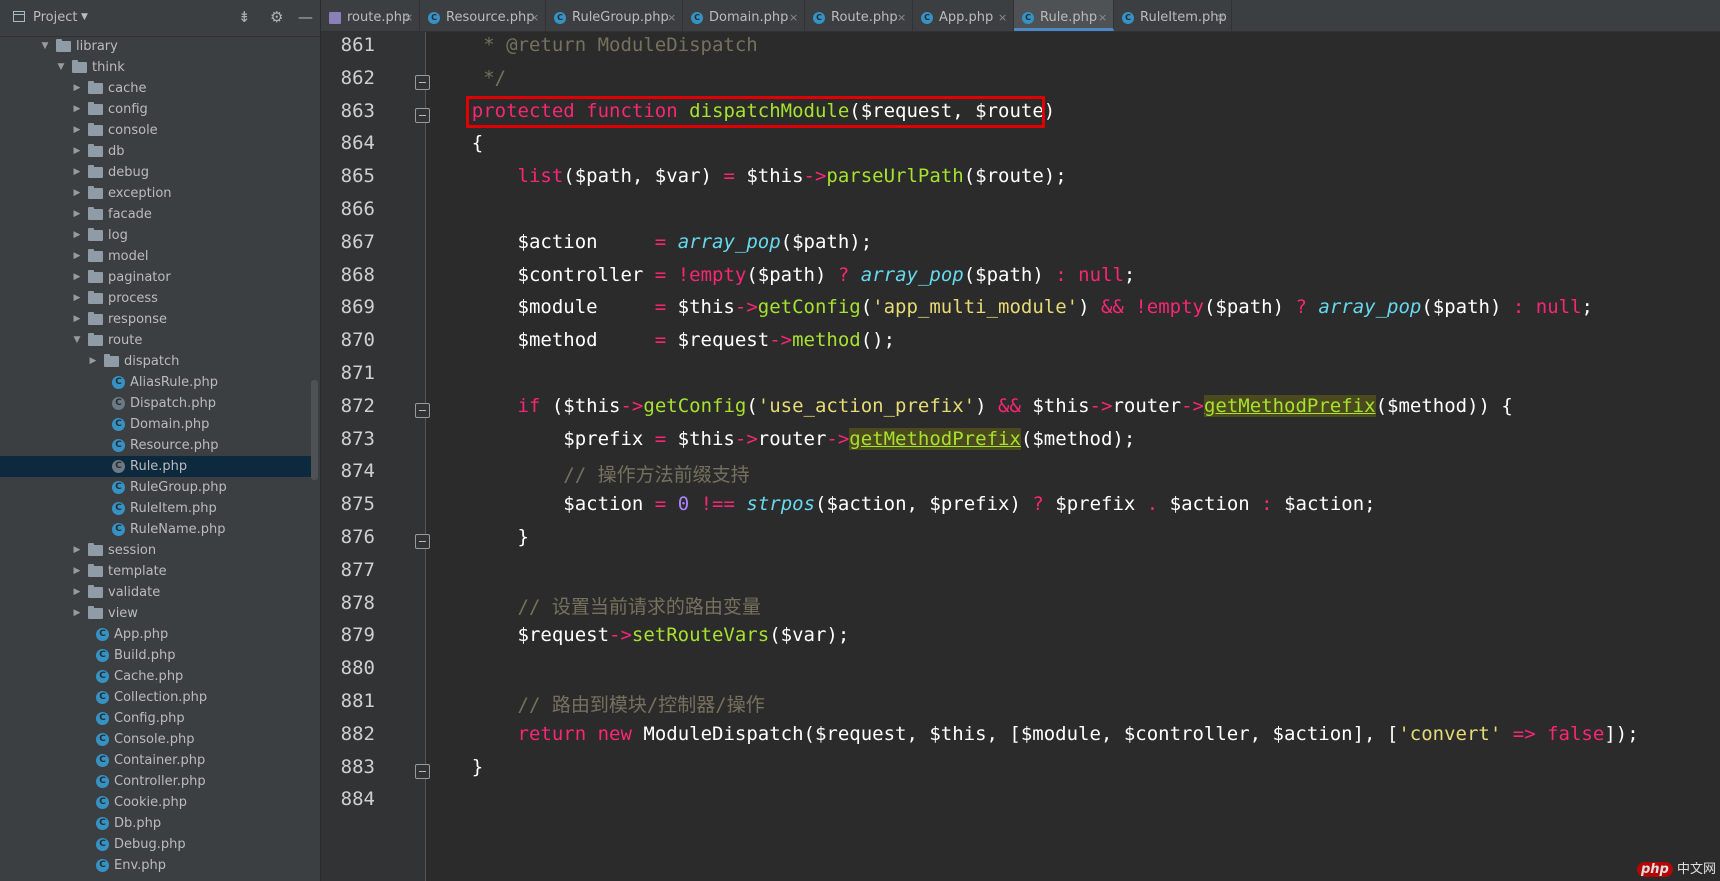  I want to click on tree-file: C Collection.php, so click(156, 697).